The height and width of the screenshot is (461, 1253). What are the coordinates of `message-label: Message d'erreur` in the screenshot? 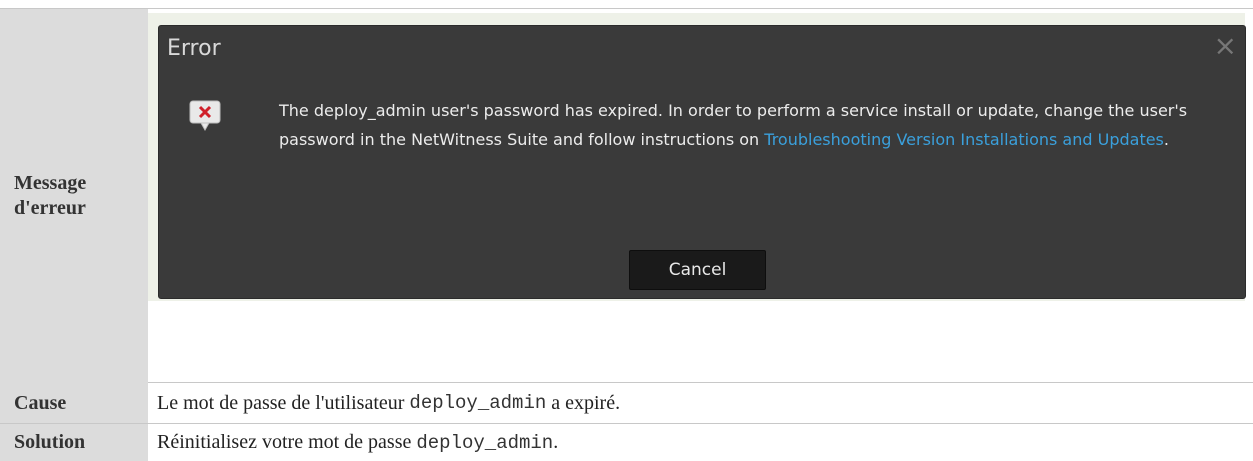 It's located at (74, 196).